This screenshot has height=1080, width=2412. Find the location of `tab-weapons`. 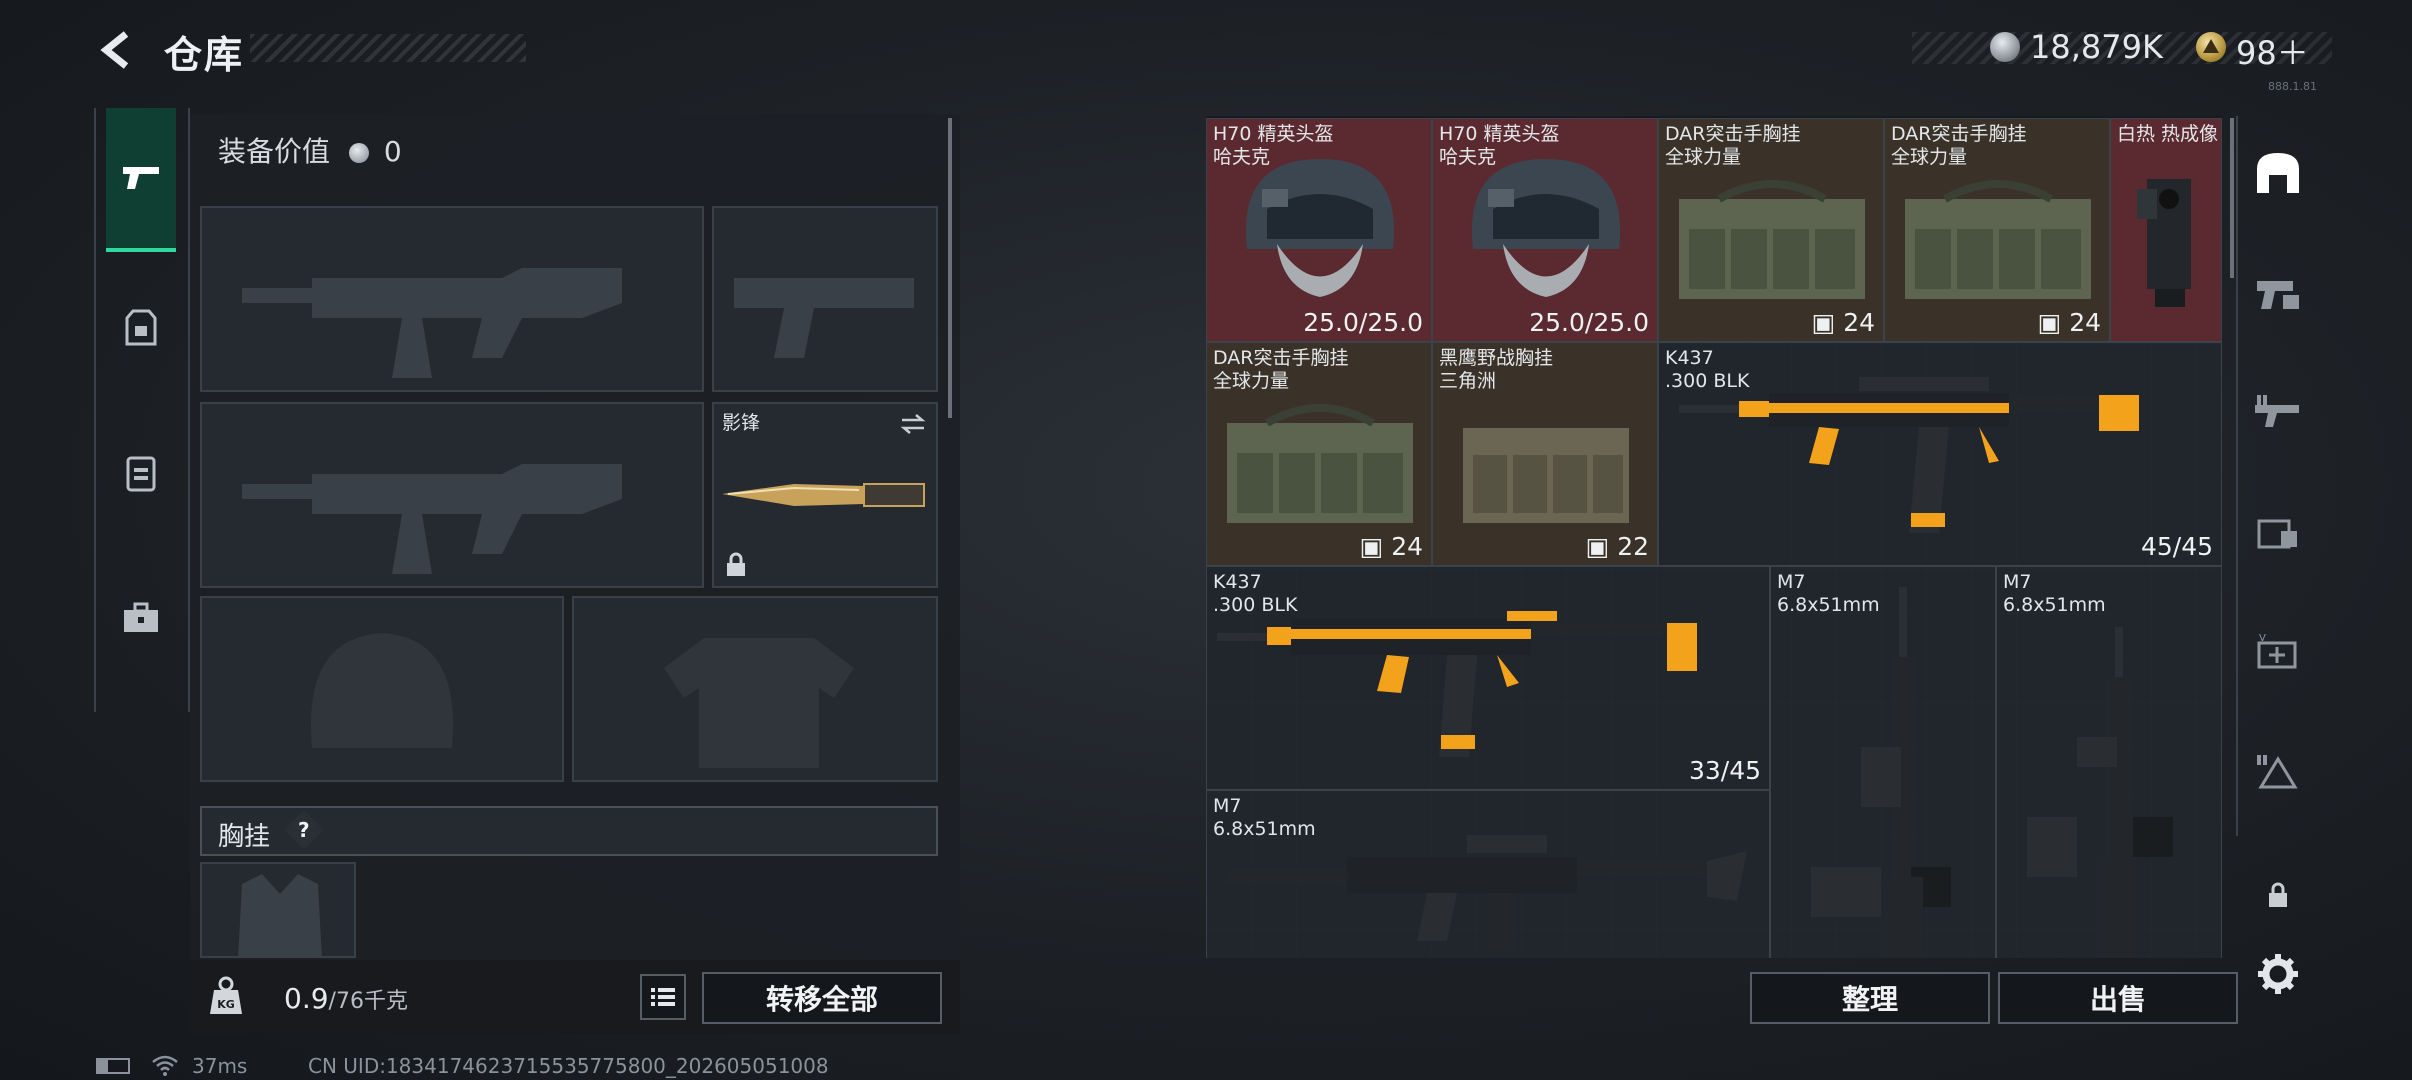

tab-weapons is located at coordinates (141, 180).